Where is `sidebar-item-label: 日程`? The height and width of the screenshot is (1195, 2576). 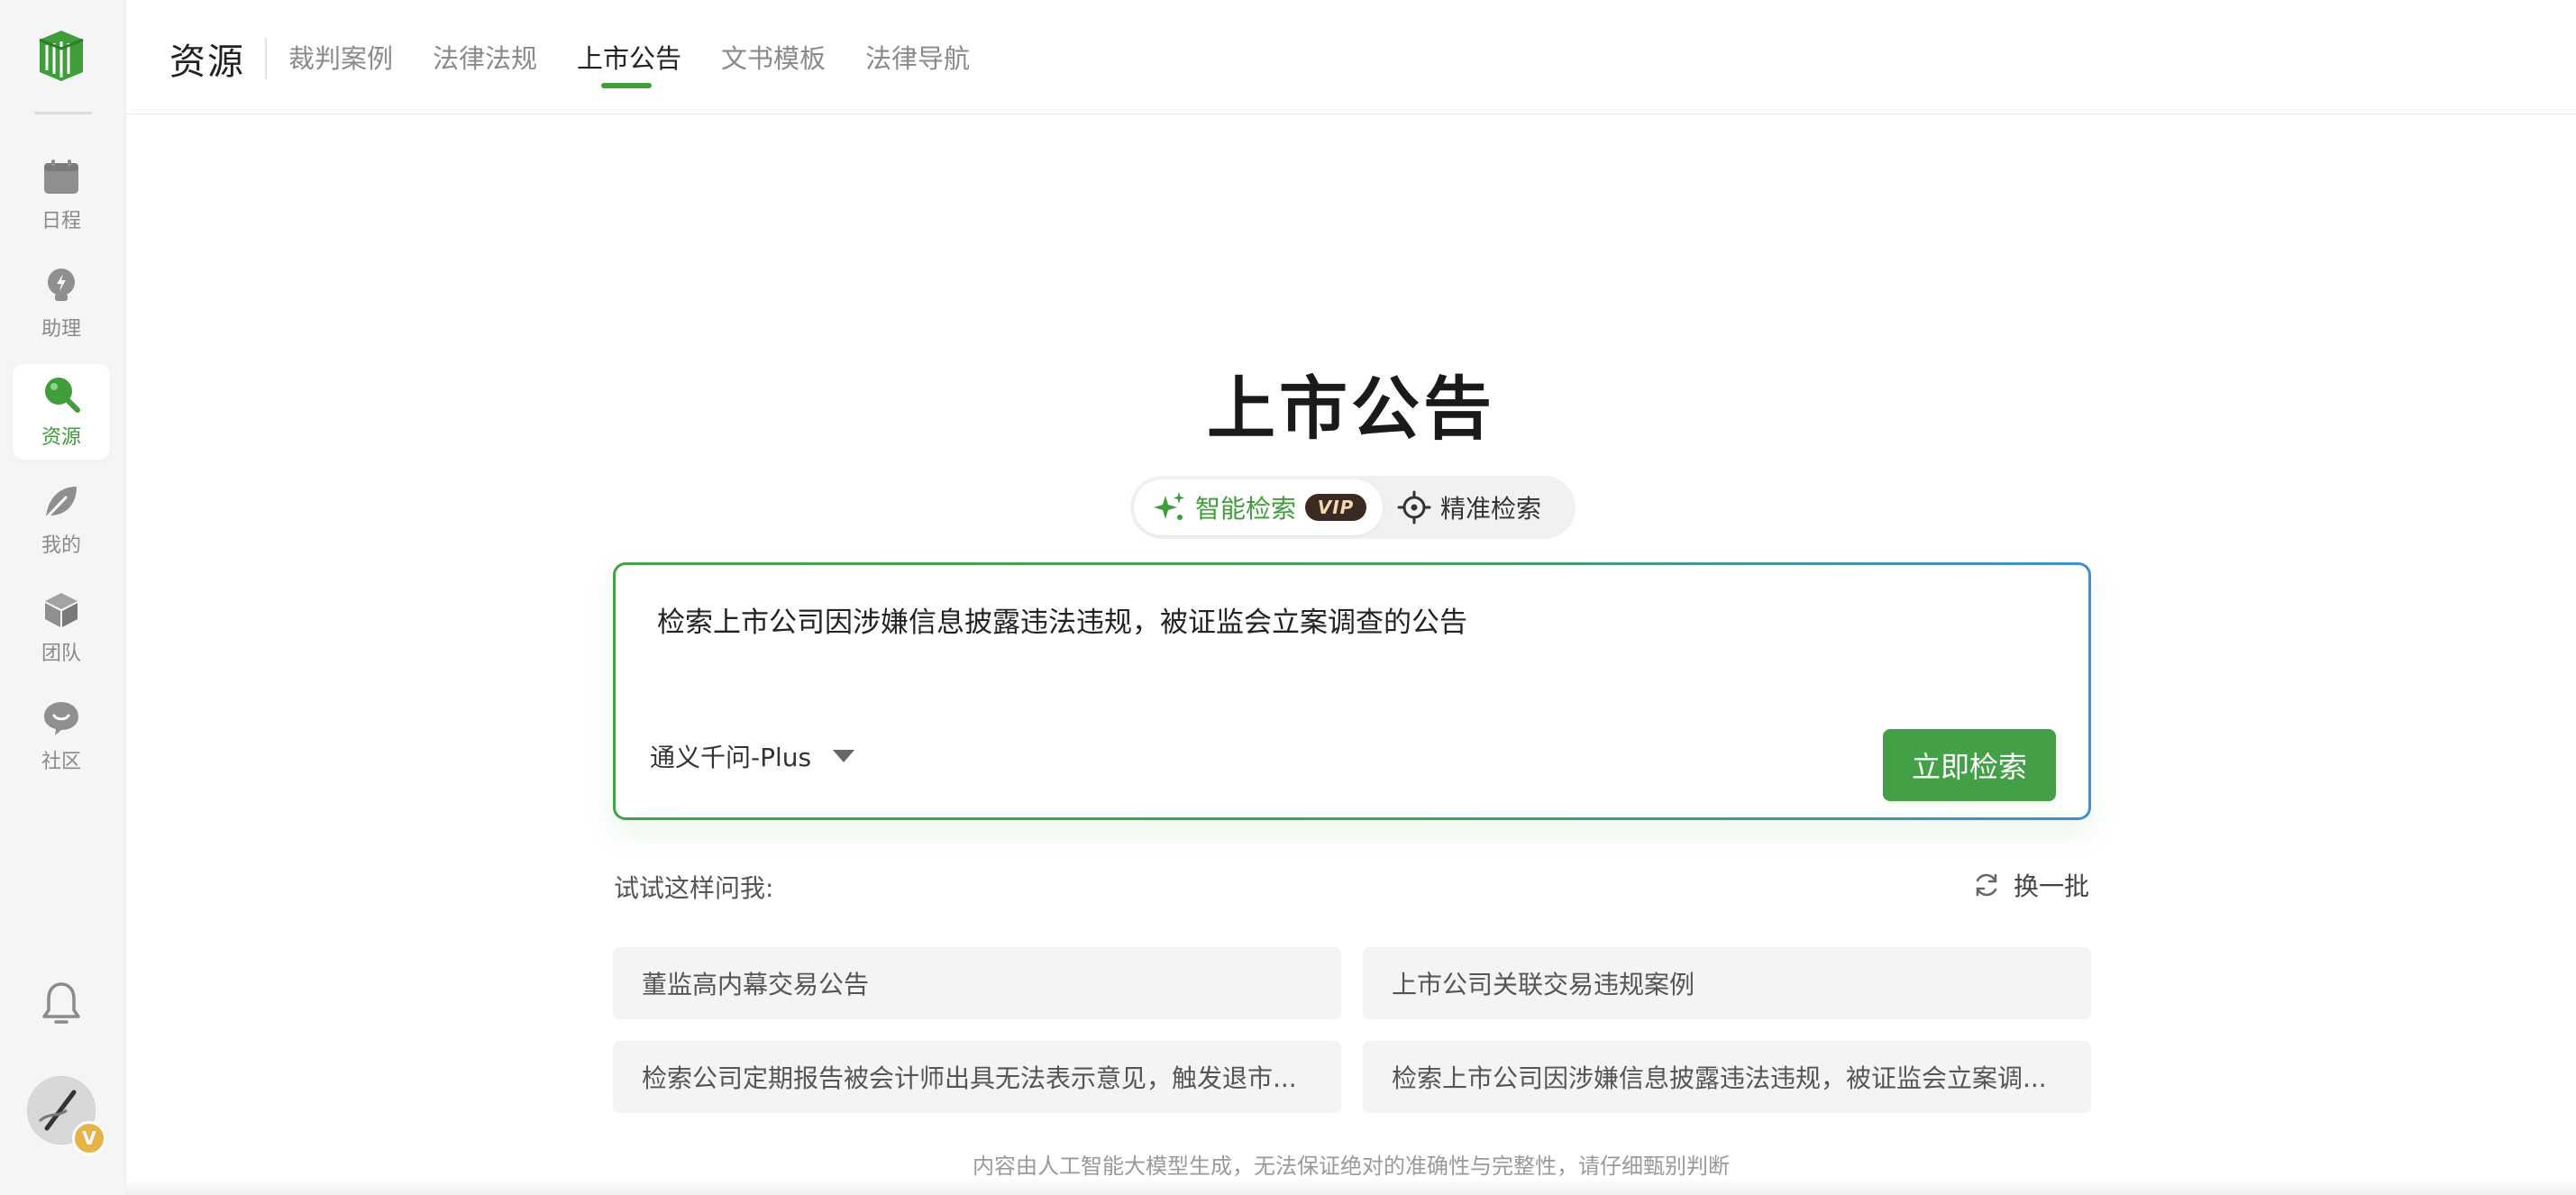
sidebar-item-label: 日程 is located at coordinates (61, 221).